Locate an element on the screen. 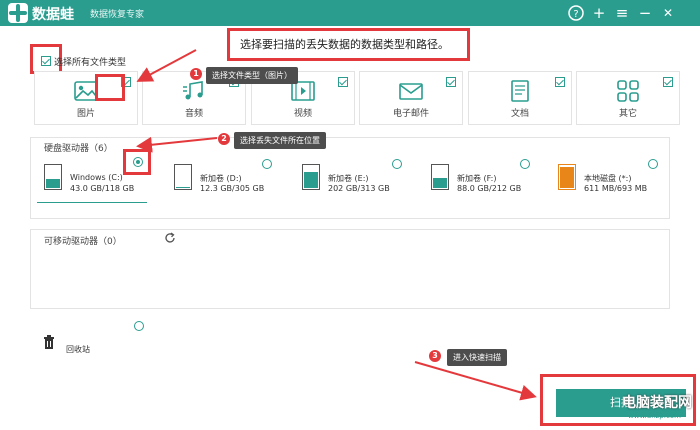 The image size is (700, 430). filetype-card-document: 文档 is located at coordinates (520, 98).